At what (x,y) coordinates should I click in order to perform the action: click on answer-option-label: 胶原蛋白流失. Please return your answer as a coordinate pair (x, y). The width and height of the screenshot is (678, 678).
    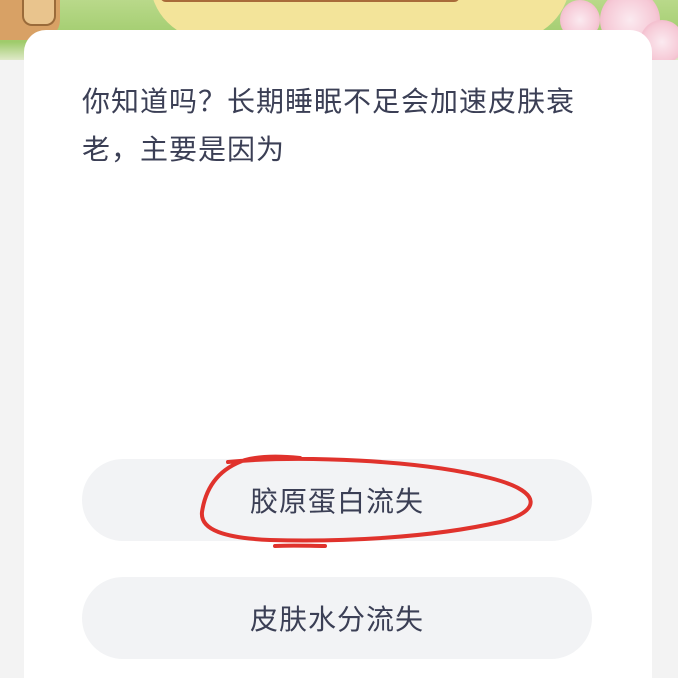
    Looking at the image, I should click on (336, 501).